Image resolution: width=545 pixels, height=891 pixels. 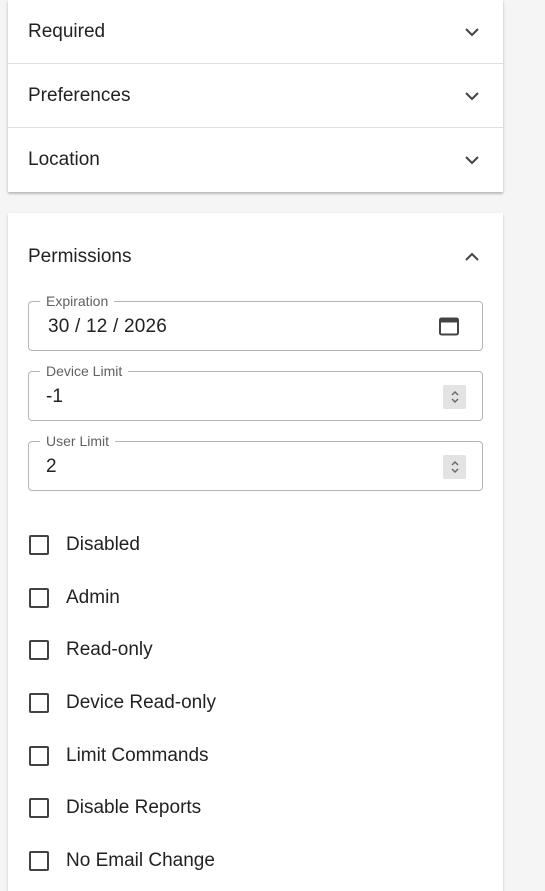 What do you see at coordinates (39, 860) in the screenshot?
I see `checkbox-no-email-change` at bounding box center [39, 860].